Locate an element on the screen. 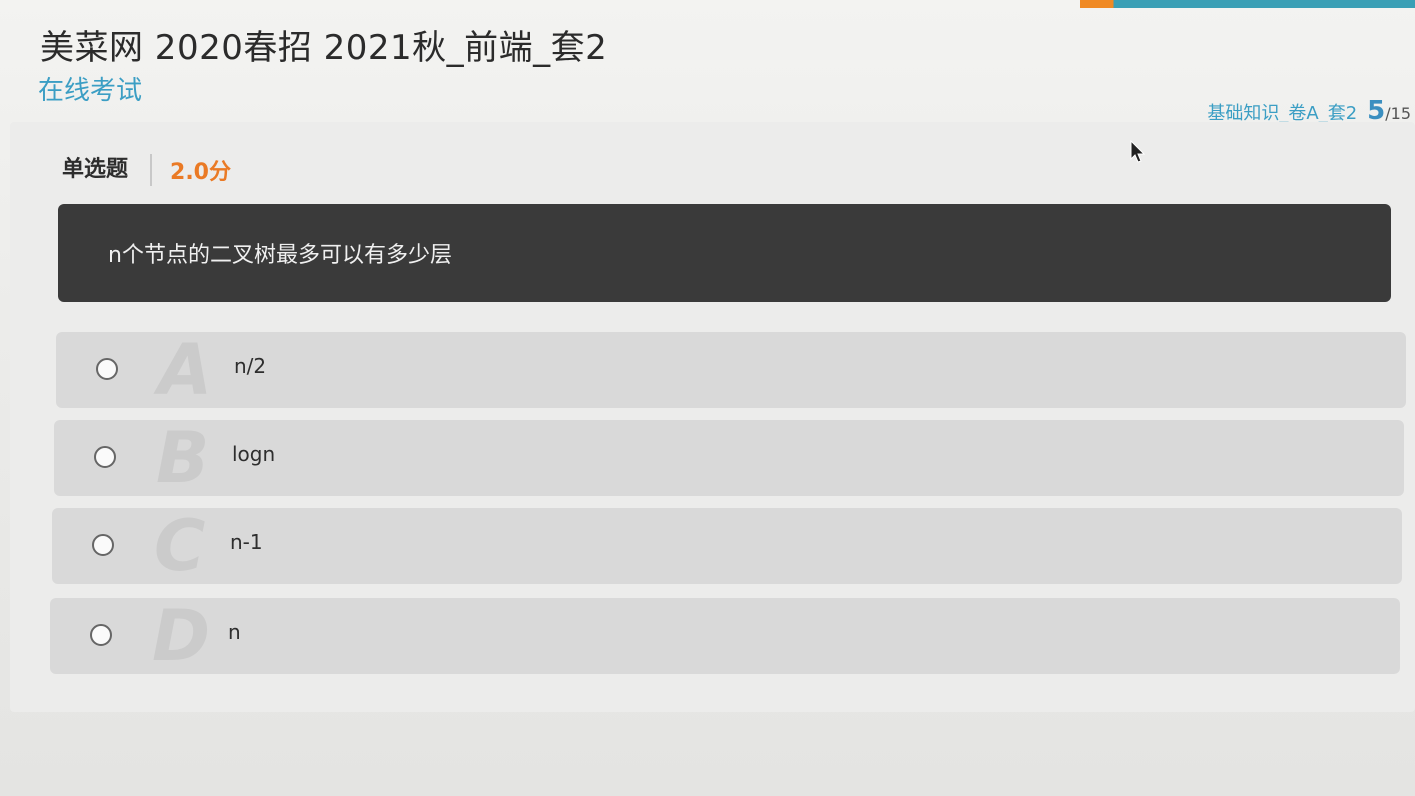  option-d: D n is located at coordinates (725, 636).